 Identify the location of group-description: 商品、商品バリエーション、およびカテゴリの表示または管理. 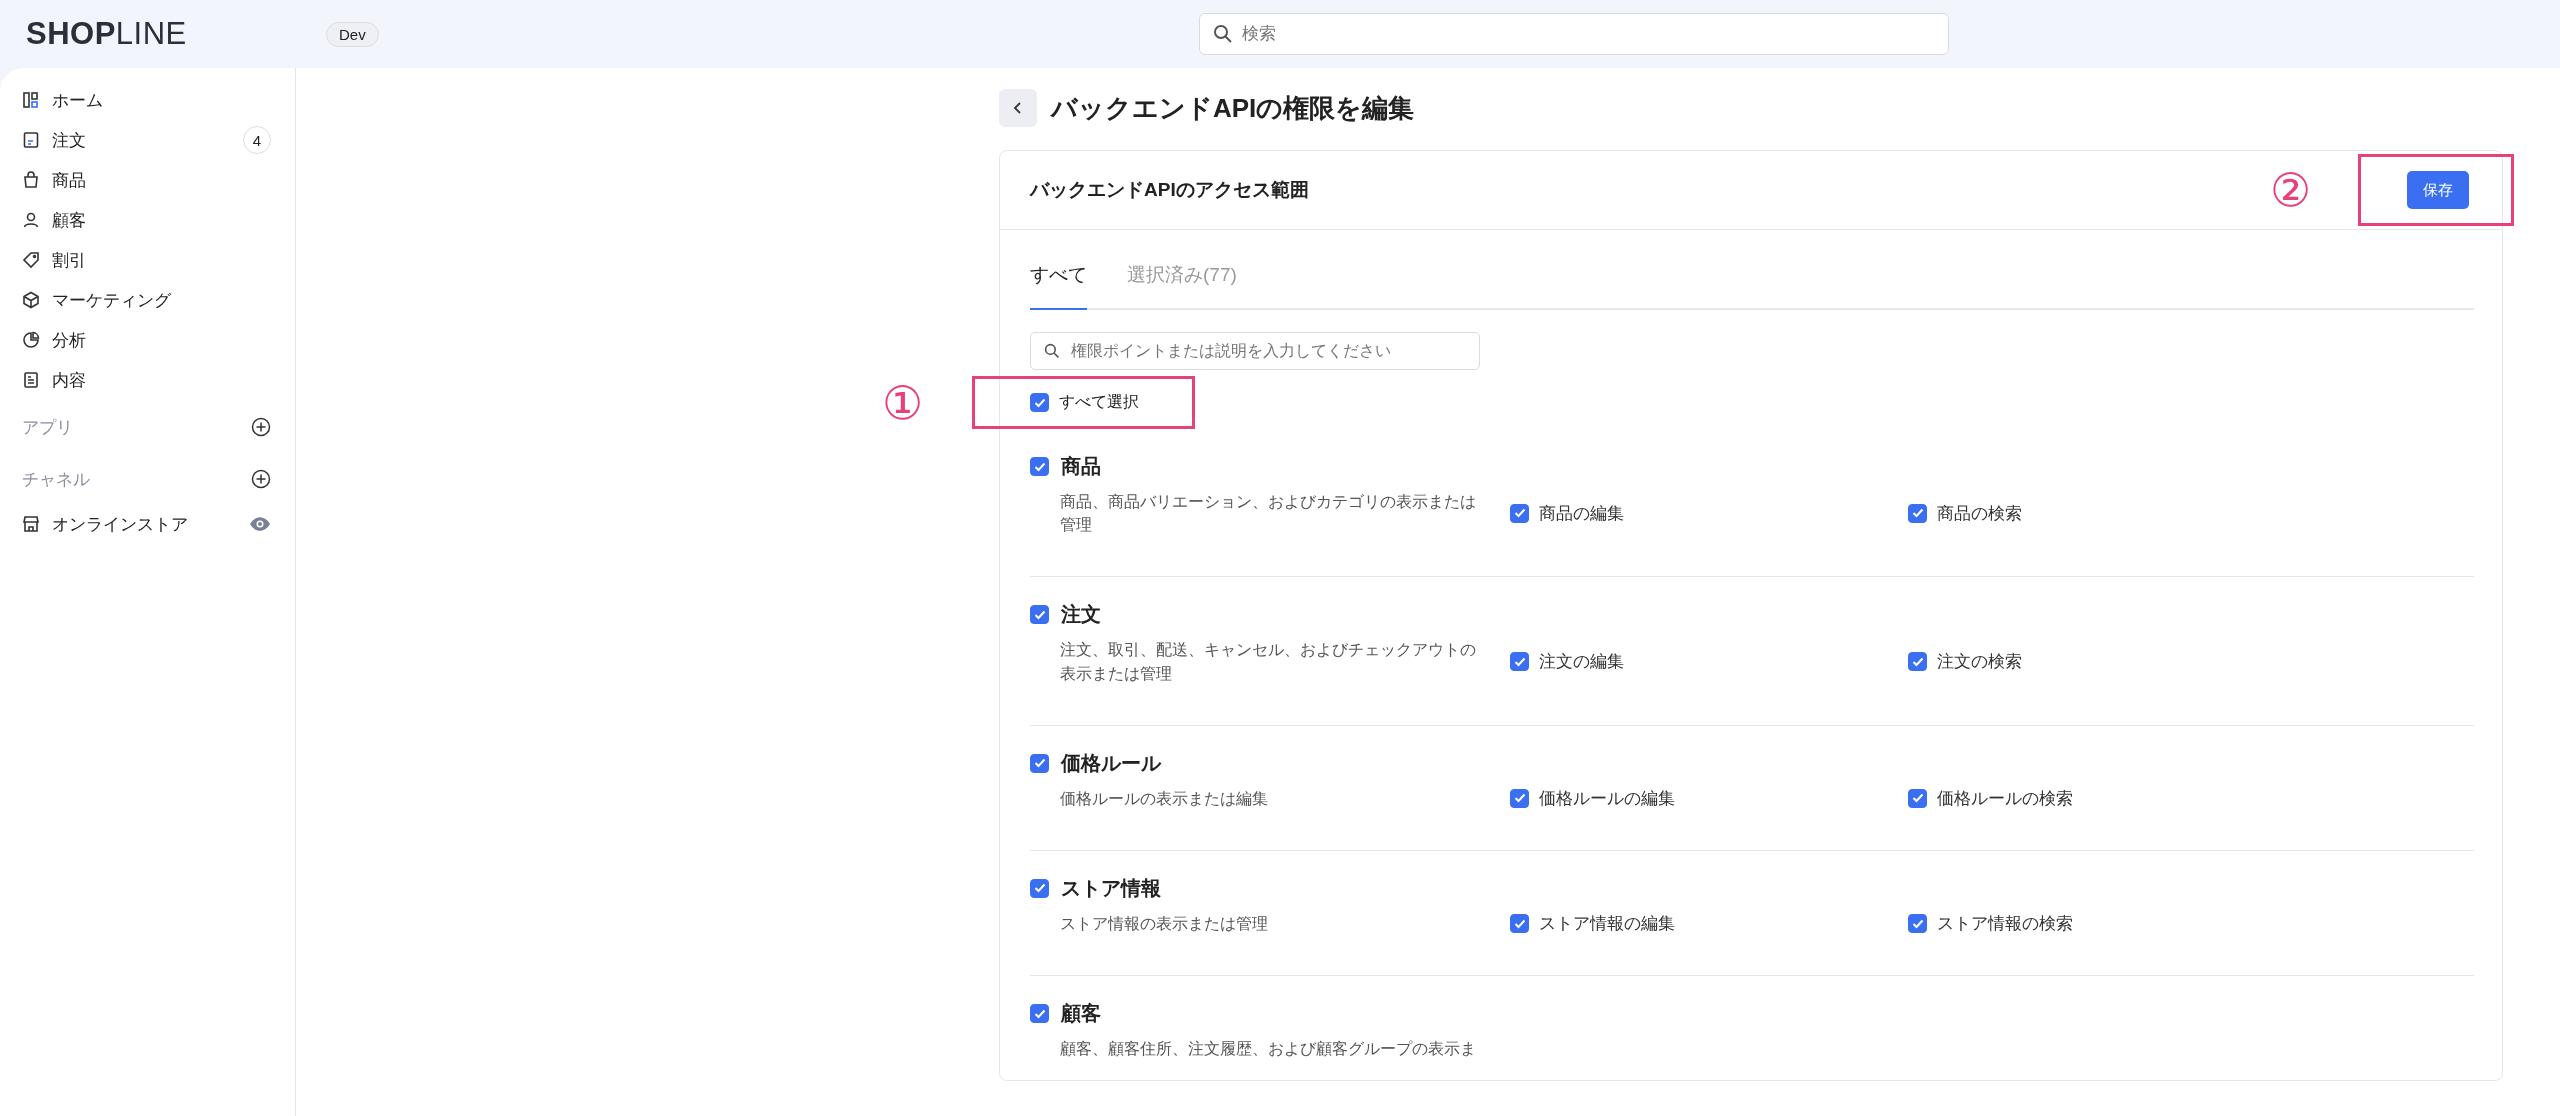
(1268, 514).